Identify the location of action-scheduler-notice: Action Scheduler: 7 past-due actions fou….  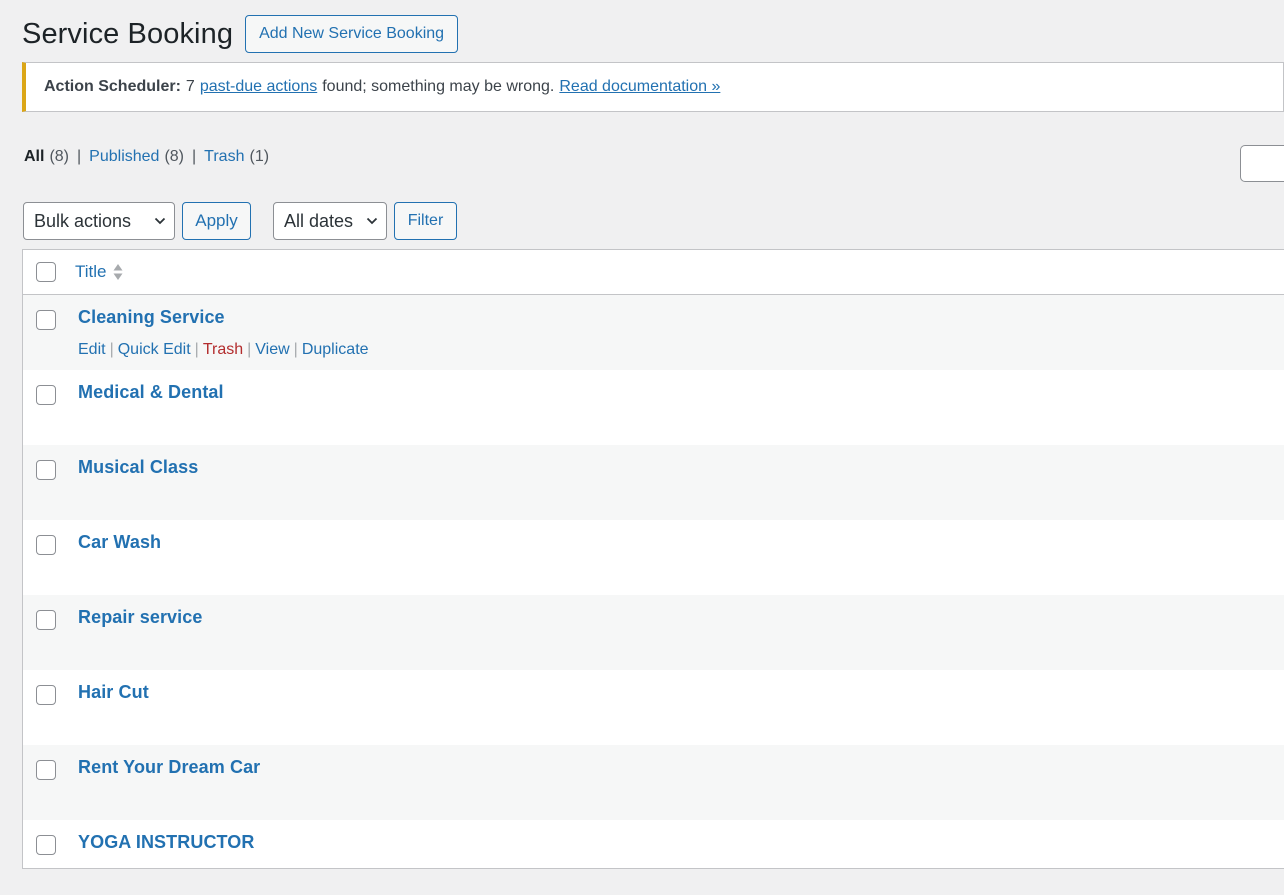
(653, 87).